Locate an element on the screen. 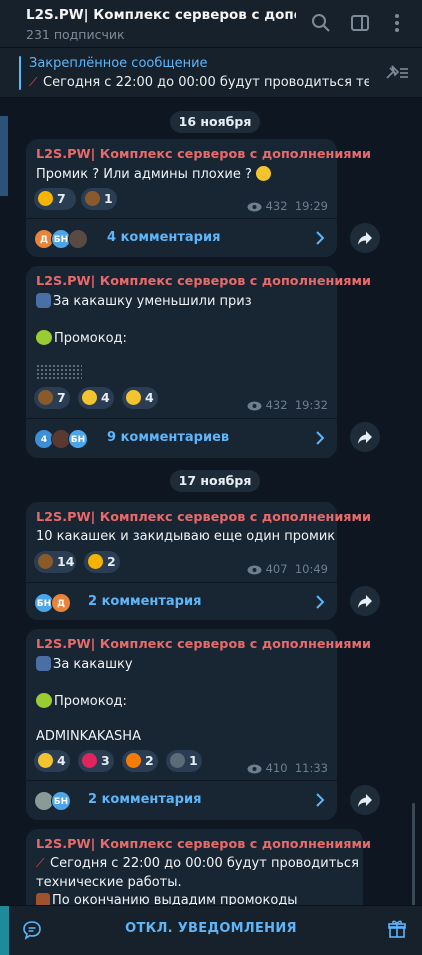 The width and height of the screenshot is (422, 955). comments-link: 4 БН 9 комментариев is located at coordinates (181, 438).